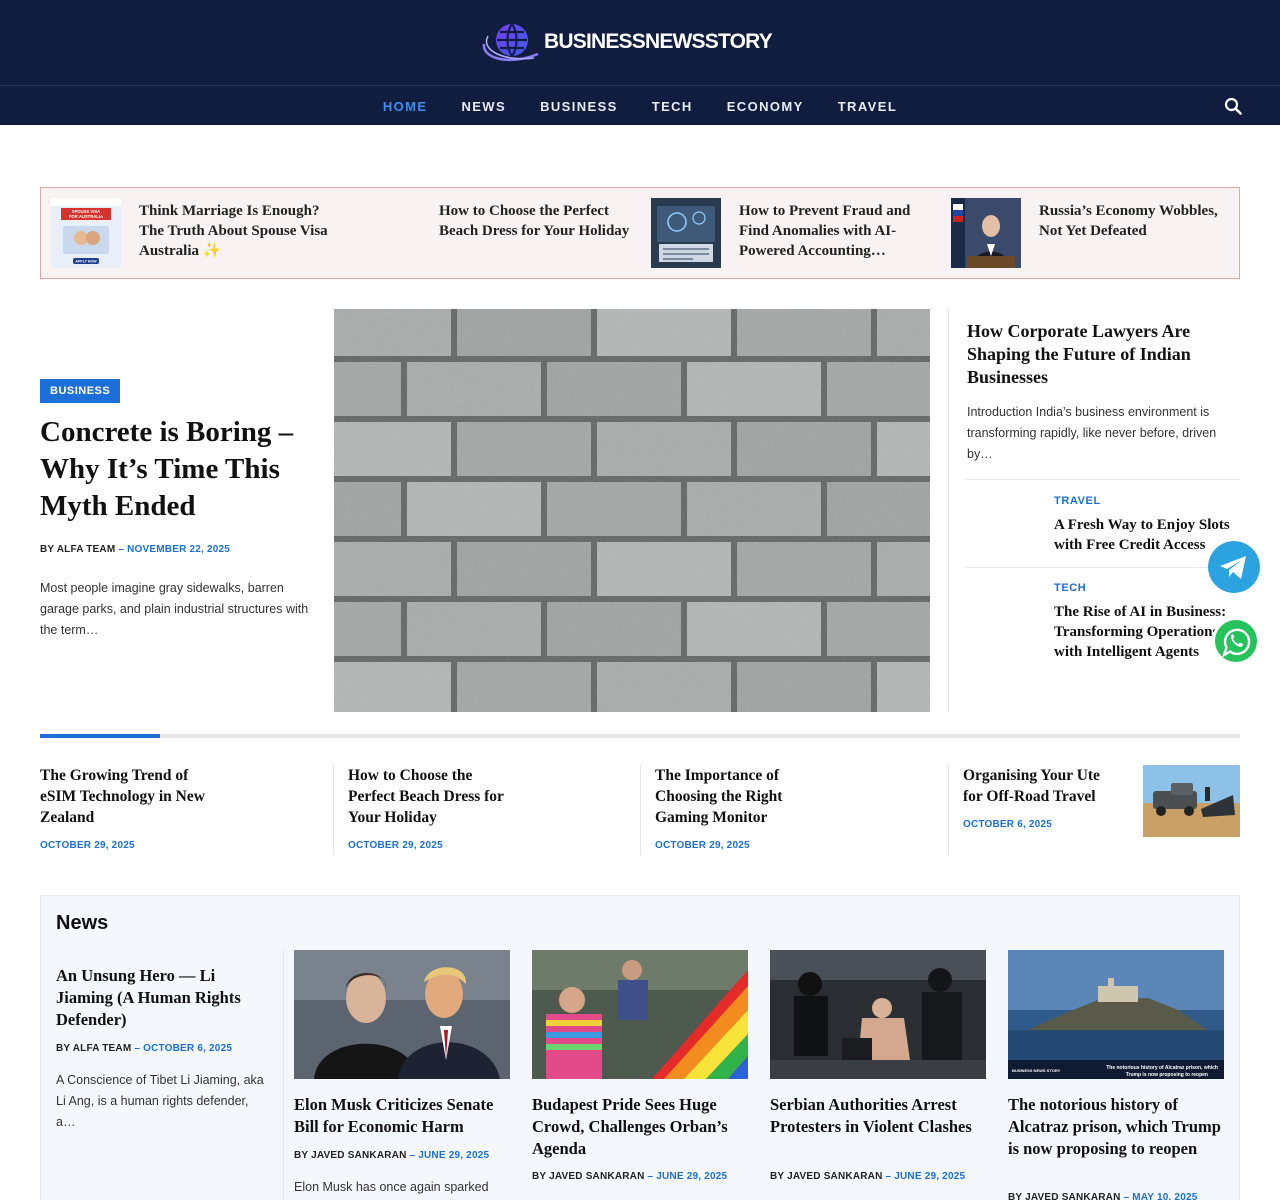 This screenshot has width=1280, height=1200. I want to click on news-card-meta: BY JAVED SANKARAN – MAY 10, 2025, so click(1102, 1196).